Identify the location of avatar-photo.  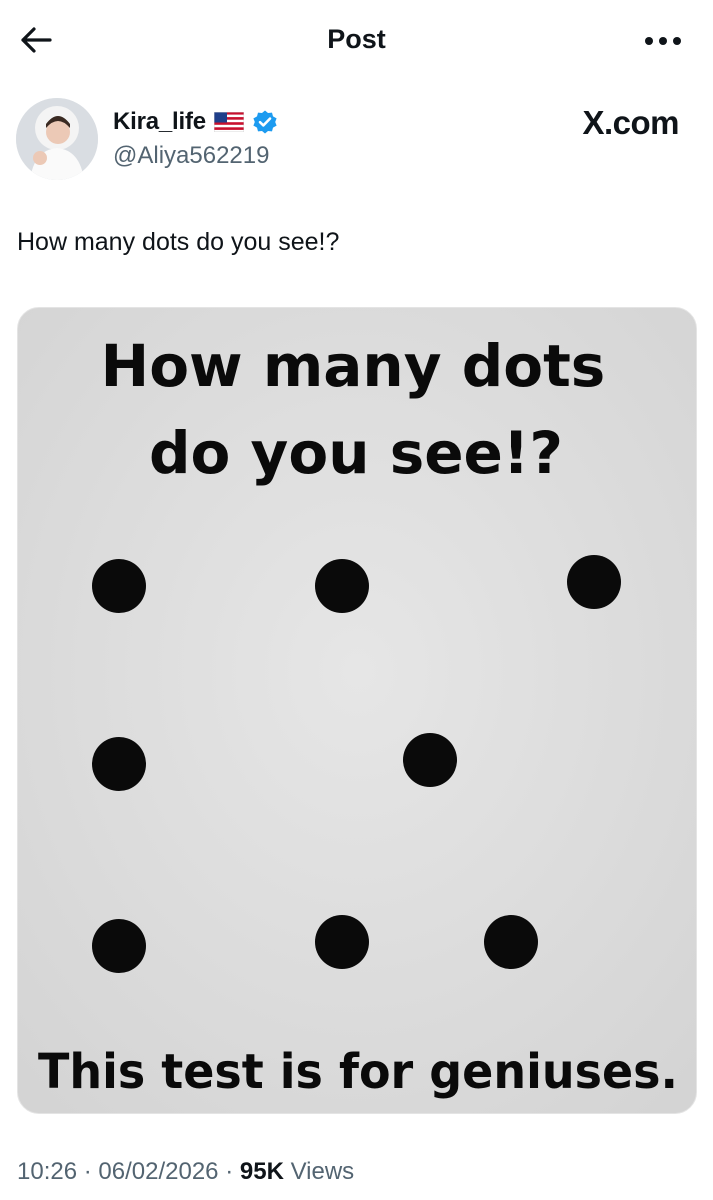
(57, 139).